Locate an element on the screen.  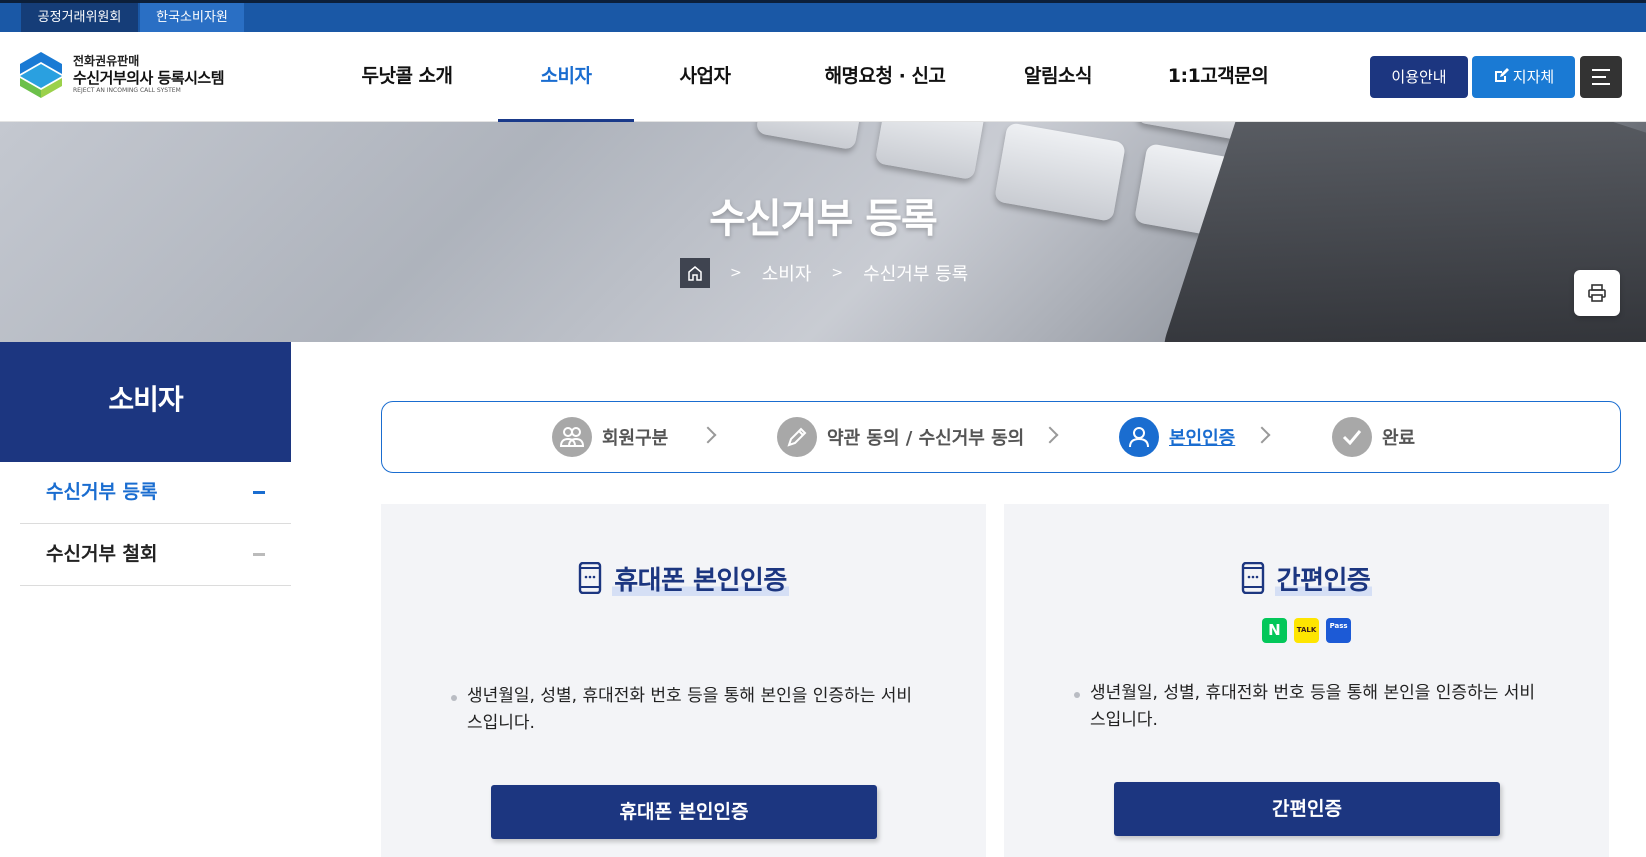
card-title: 휴대폰 본인인증 is located at coordinates (683, 578).